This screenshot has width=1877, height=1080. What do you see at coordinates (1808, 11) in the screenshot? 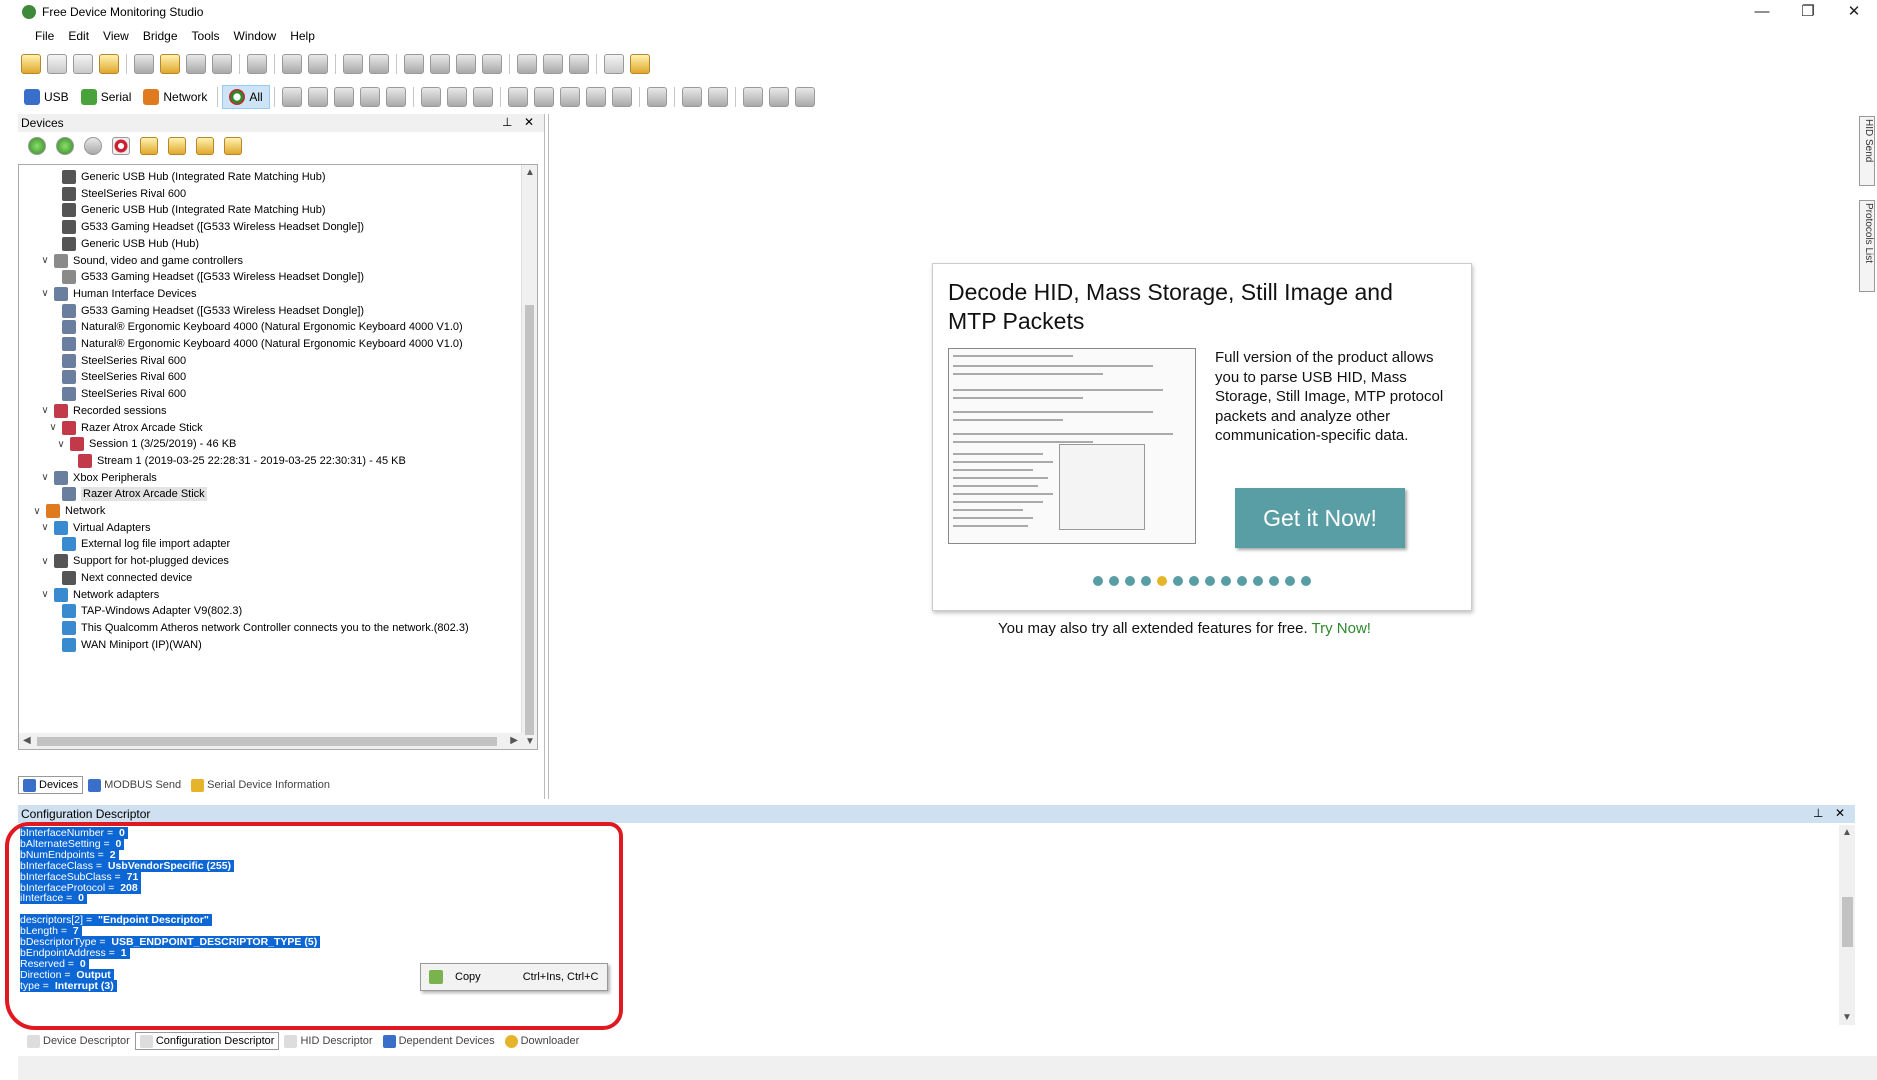
I see `restore-button: ❐` at bounding box center [1808, 11].